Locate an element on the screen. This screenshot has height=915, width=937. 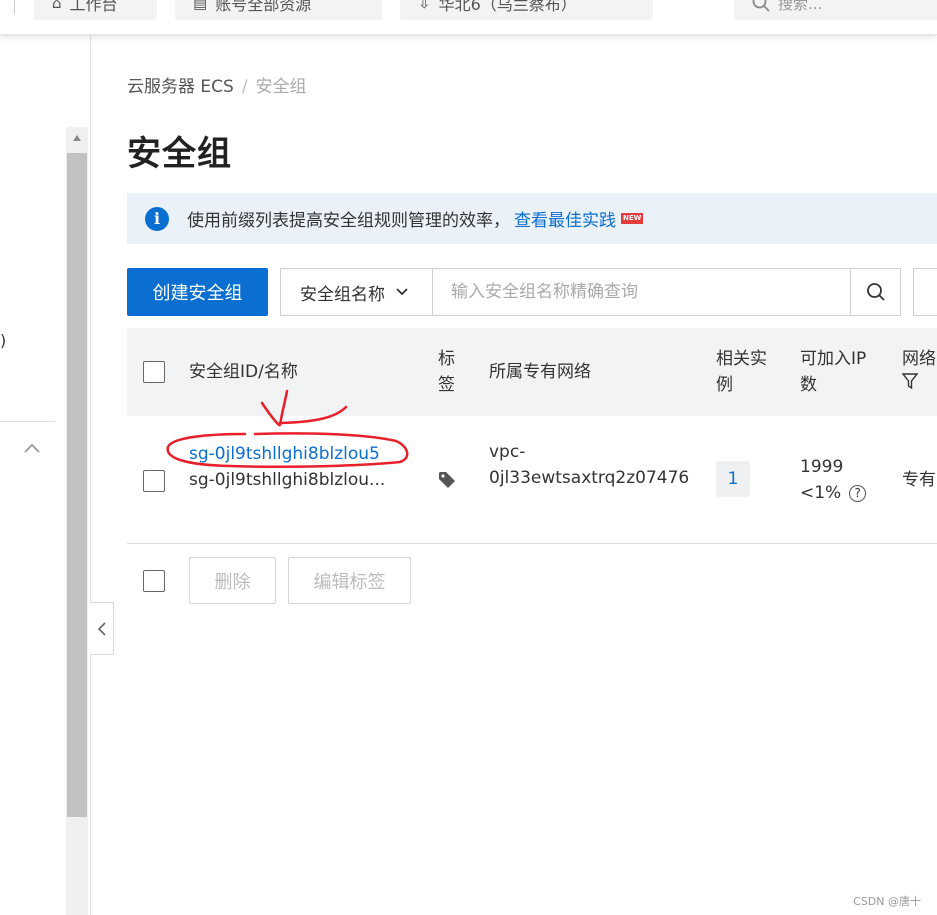
header-ip-count: 可加入IP 数 is located at coordinates (833, 372).